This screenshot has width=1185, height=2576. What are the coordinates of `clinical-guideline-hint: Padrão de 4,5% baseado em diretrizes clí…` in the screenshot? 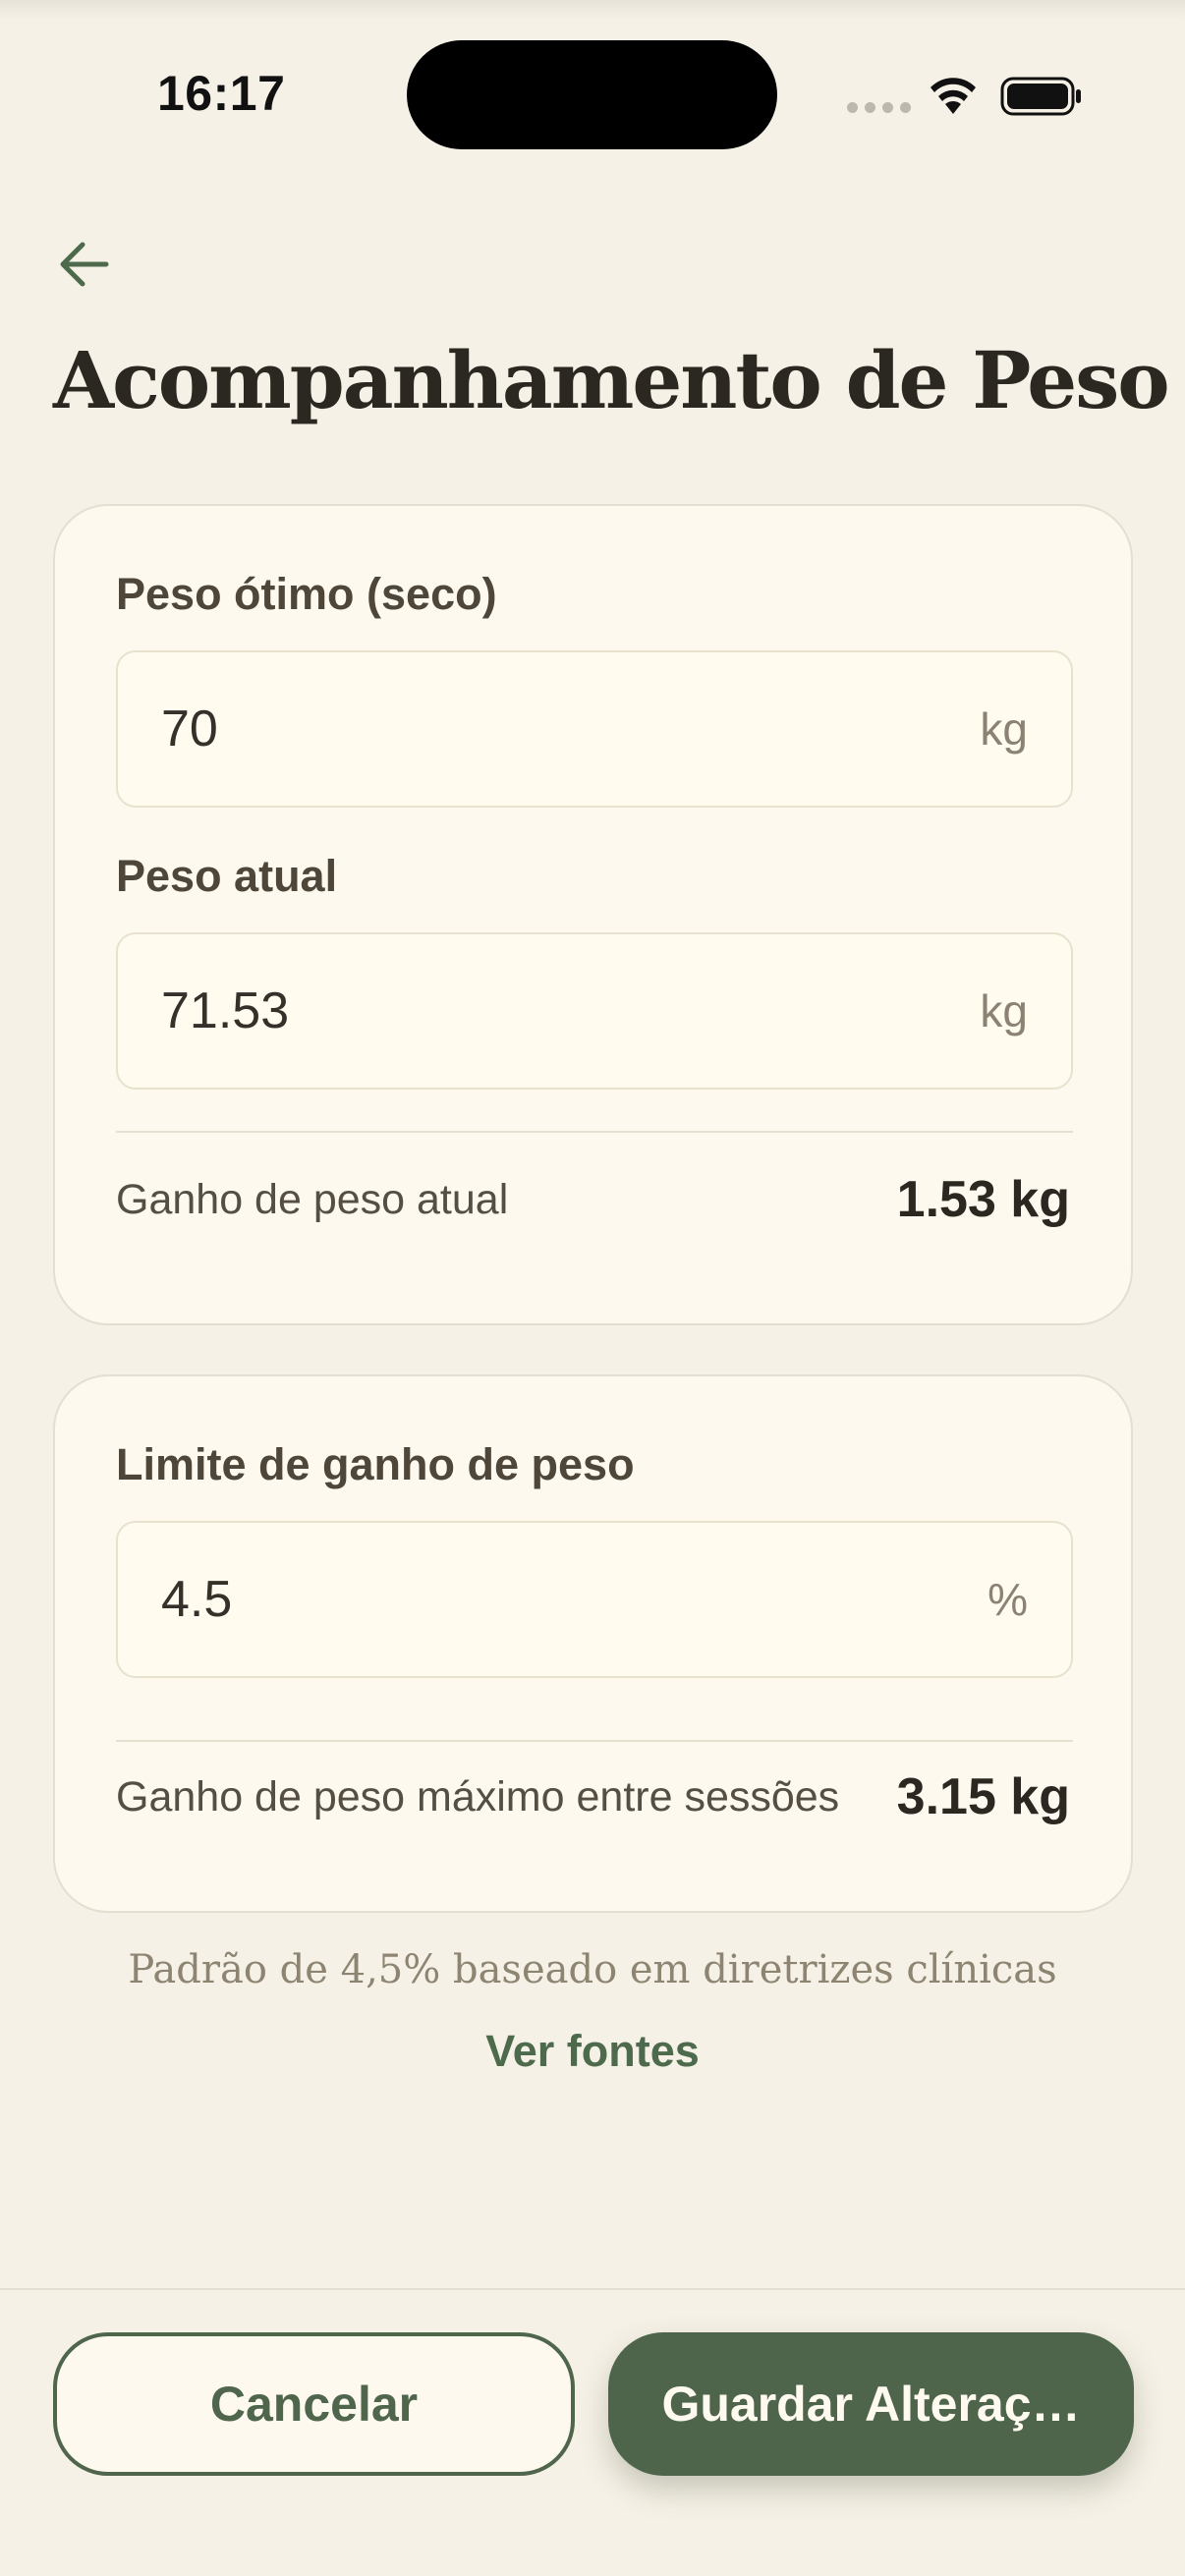 It's located at (592, 1969).